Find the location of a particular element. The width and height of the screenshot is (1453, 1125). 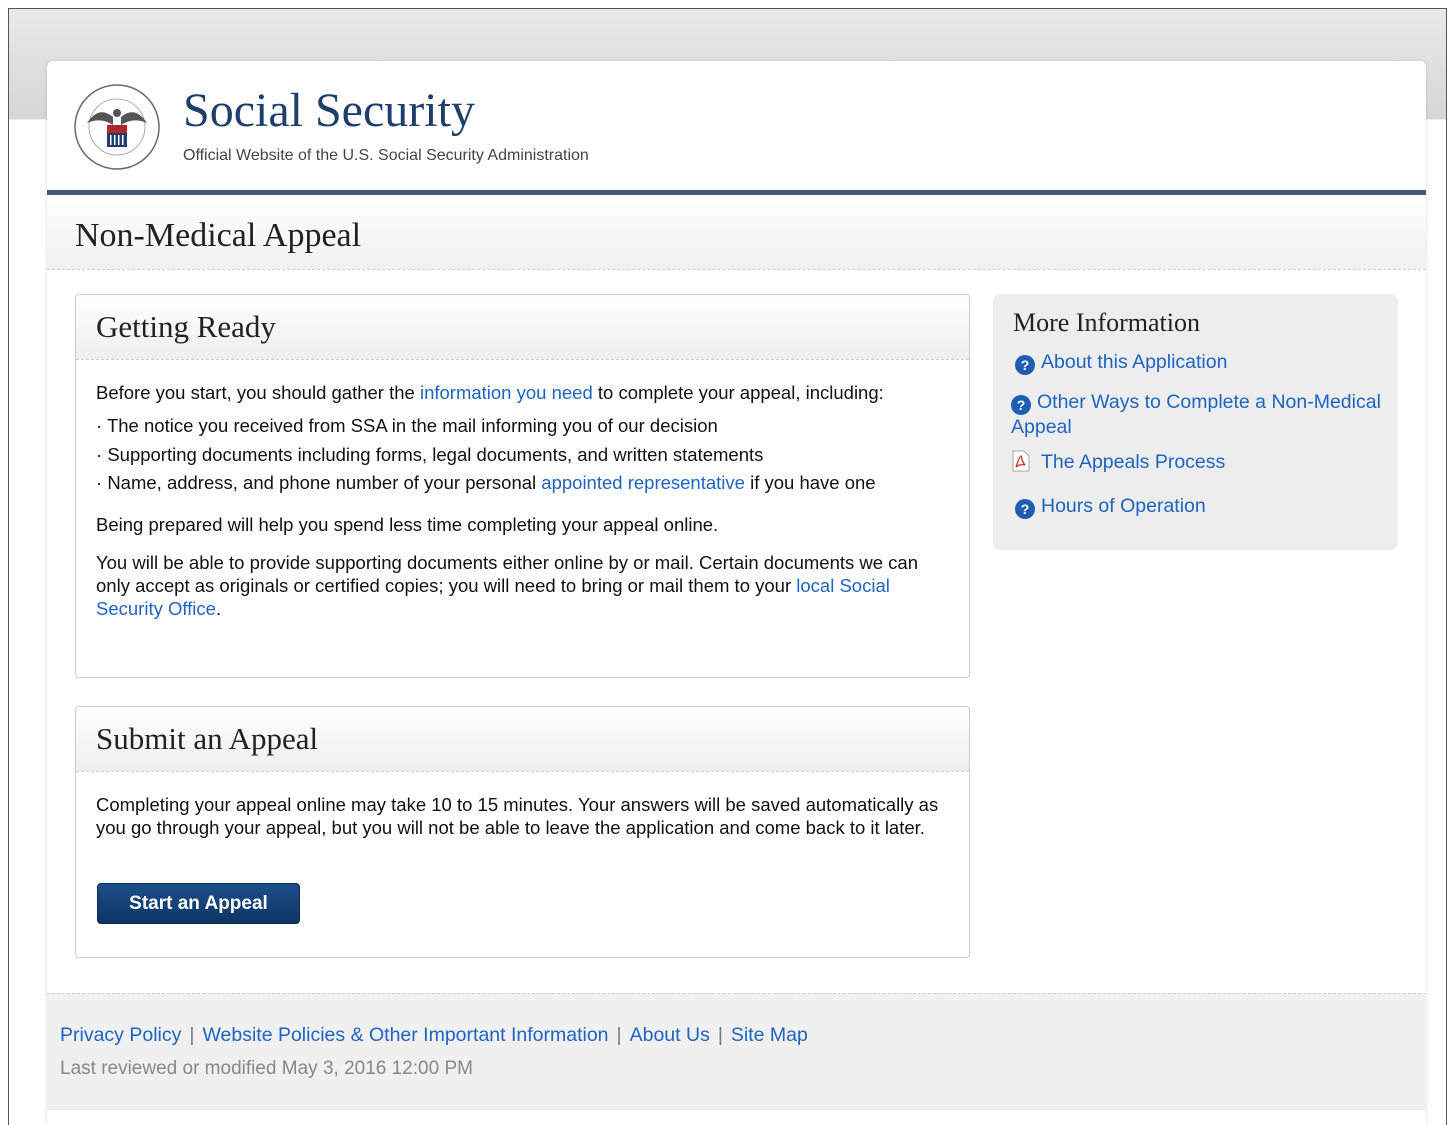

list-item-text-after: if you have one is located at coordinates (810, 482).